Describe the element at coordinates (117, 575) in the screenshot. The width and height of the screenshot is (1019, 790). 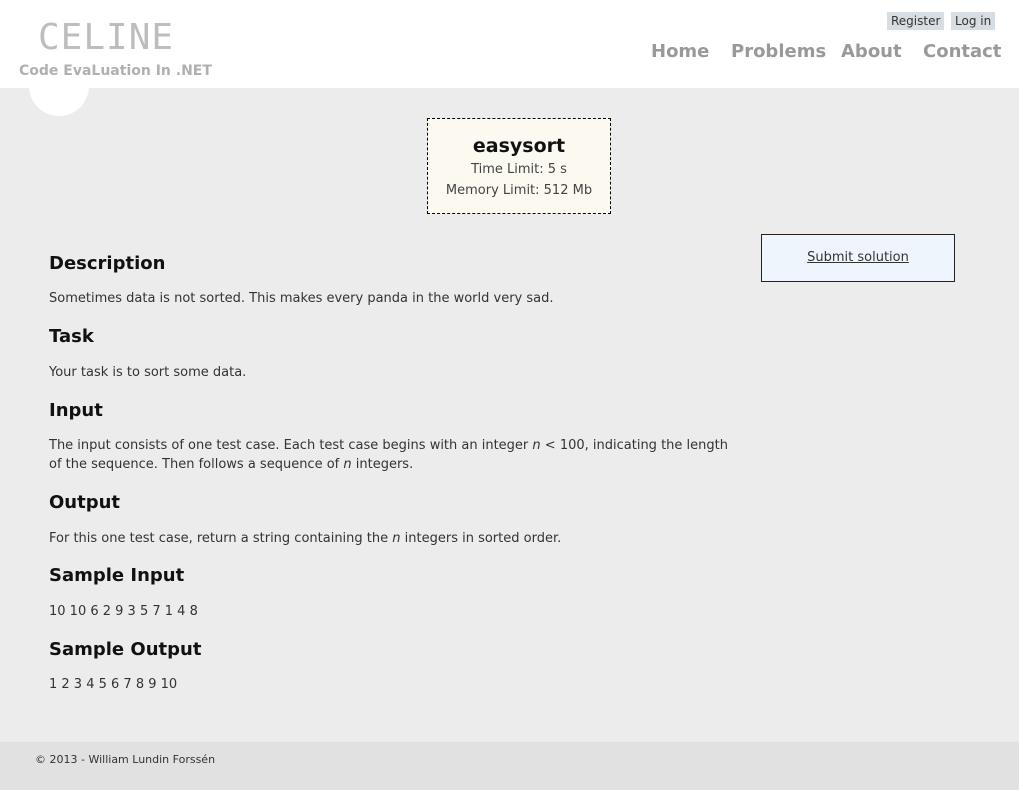
I see `sample-input-heading: Sample Input` at that location.